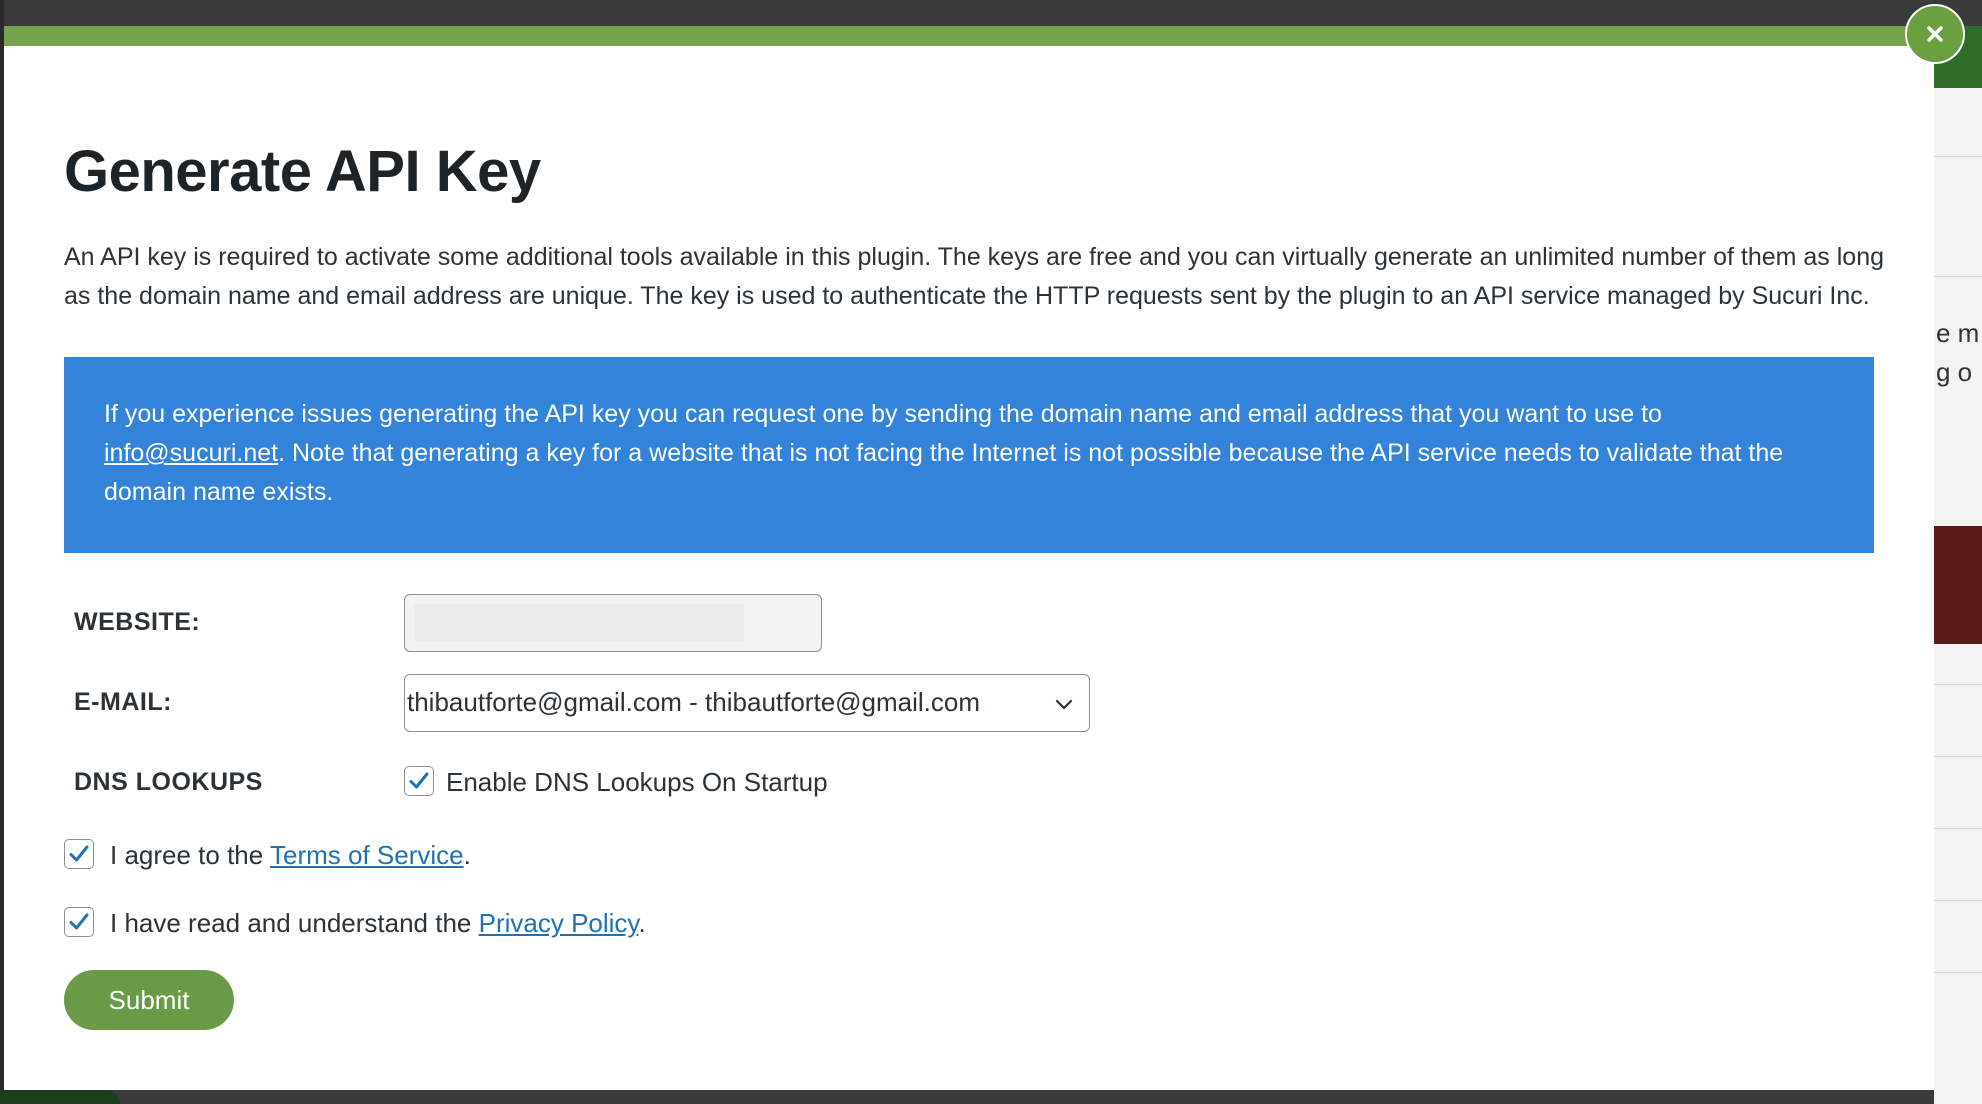 Image resolution: width=1982 pixels, height=1104 pixels. I want to click on close-button, so click(1935, 34).